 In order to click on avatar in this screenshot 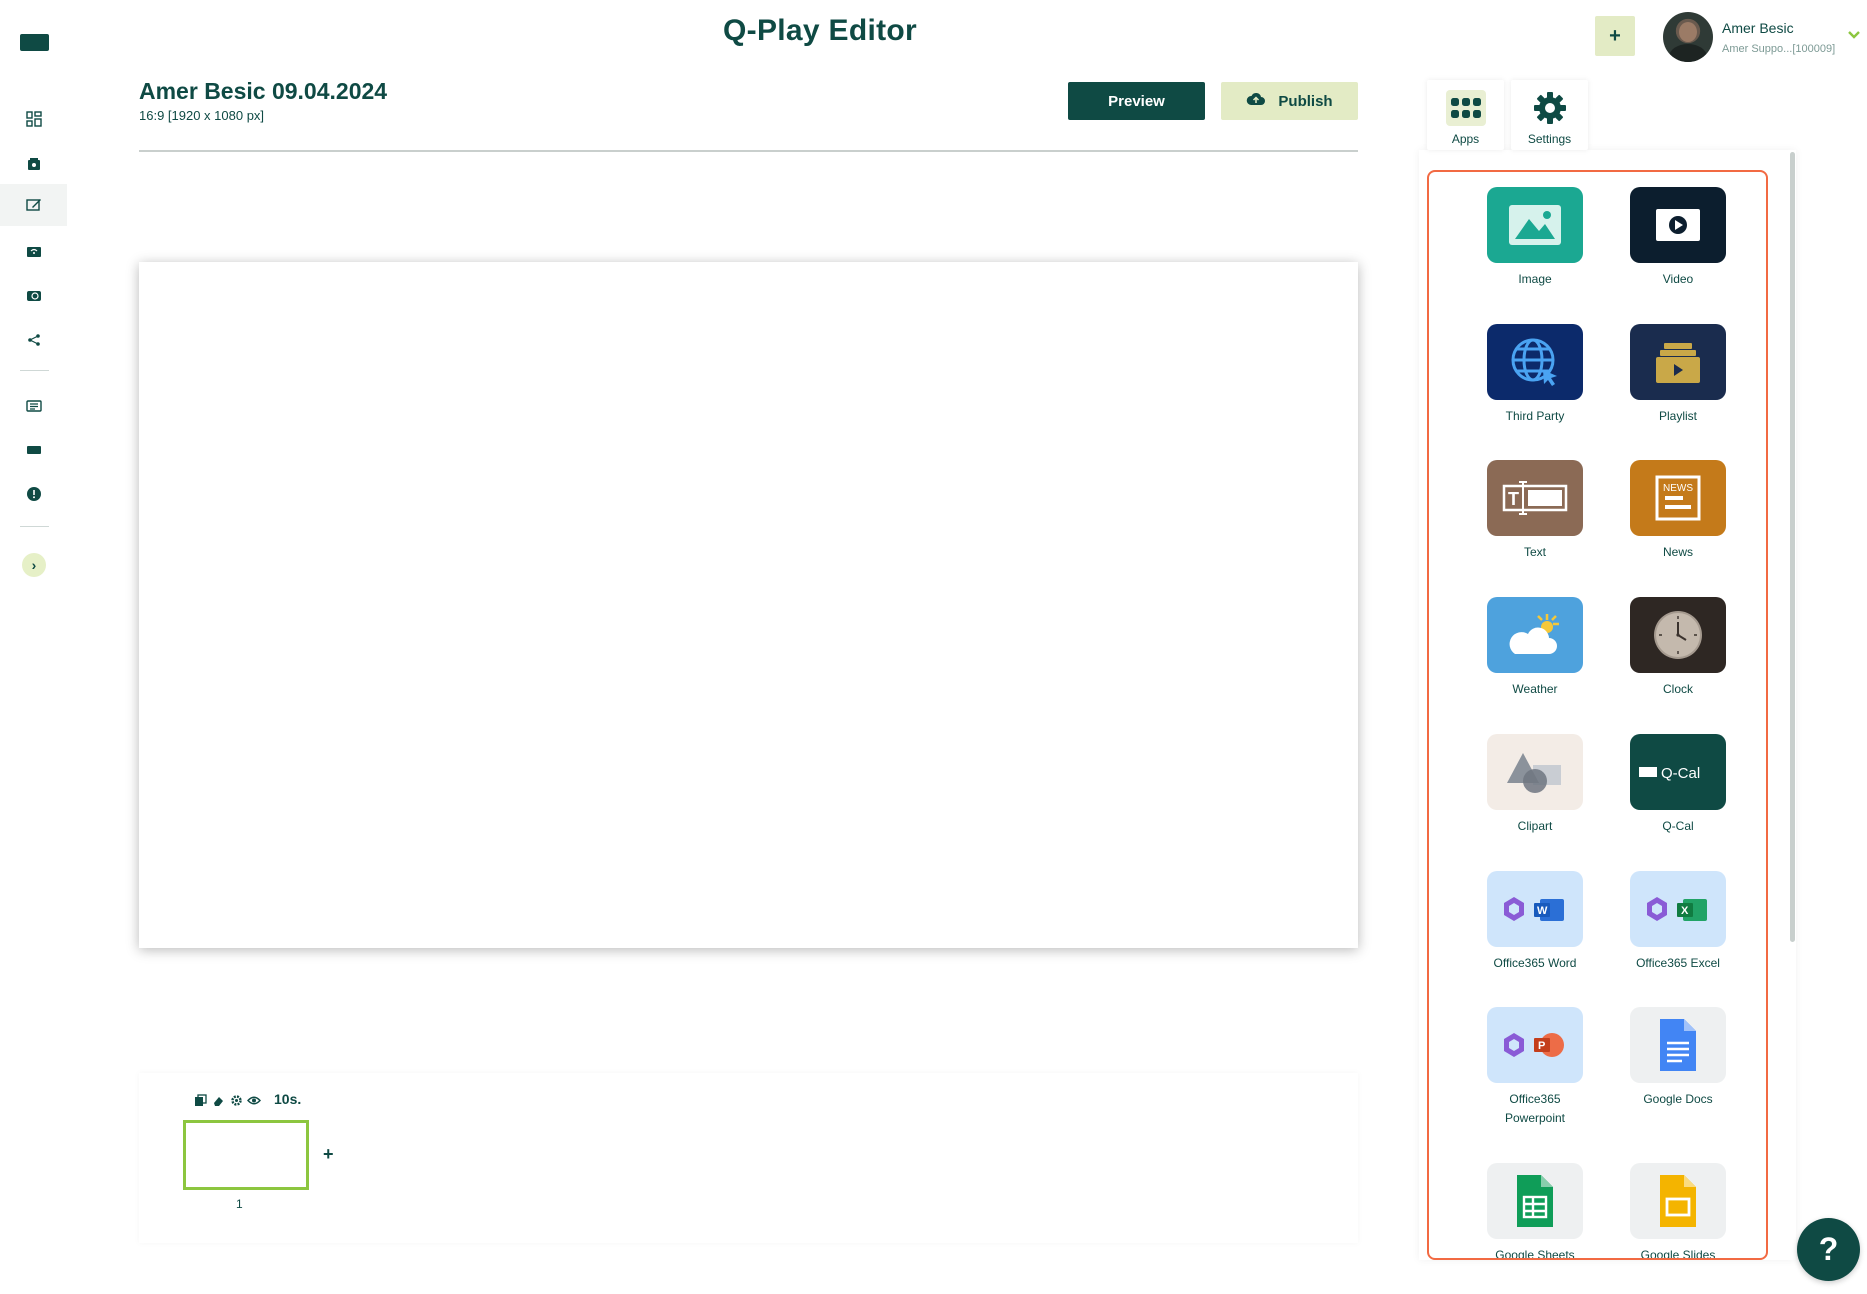, I will do `click(1688, 37)`.